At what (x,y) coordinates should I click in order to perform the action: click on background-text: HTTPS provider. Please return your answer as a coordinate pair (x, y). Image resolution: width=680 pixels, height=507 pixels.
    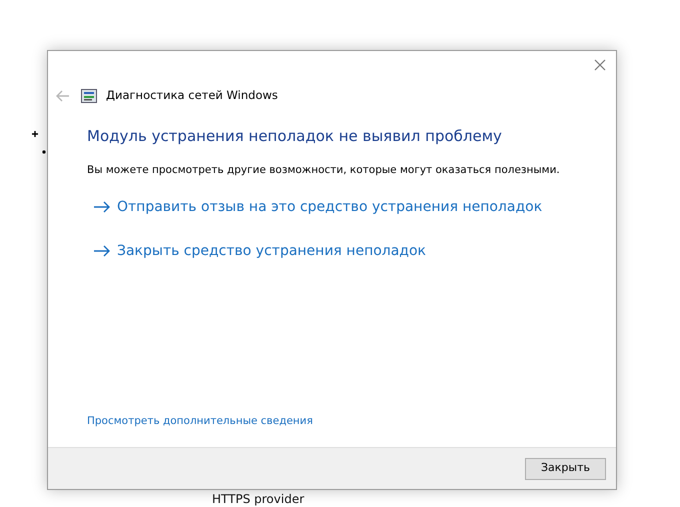
    Looking at the image, I should click on (258, 499).